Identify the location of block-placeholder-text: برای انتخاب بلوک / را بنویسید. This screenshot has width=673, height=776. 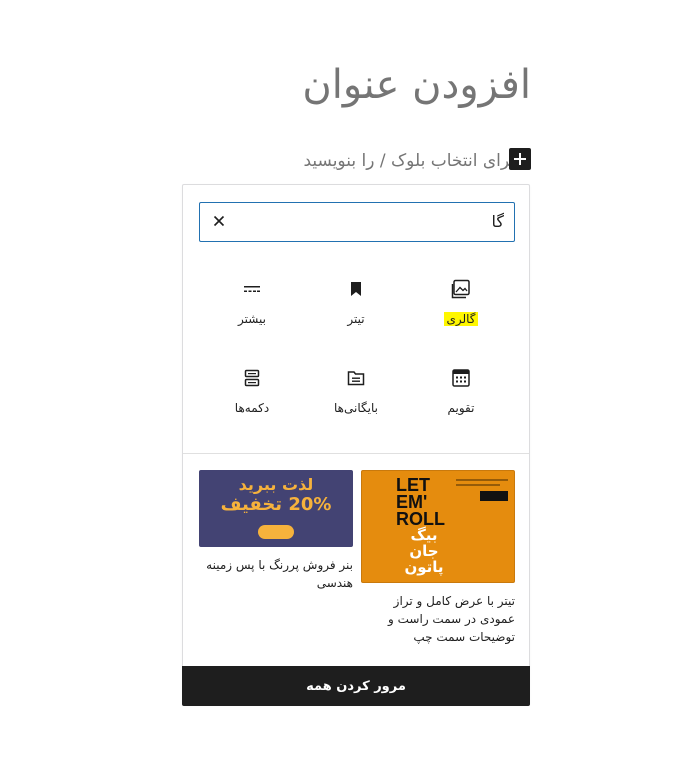
(409, 161).